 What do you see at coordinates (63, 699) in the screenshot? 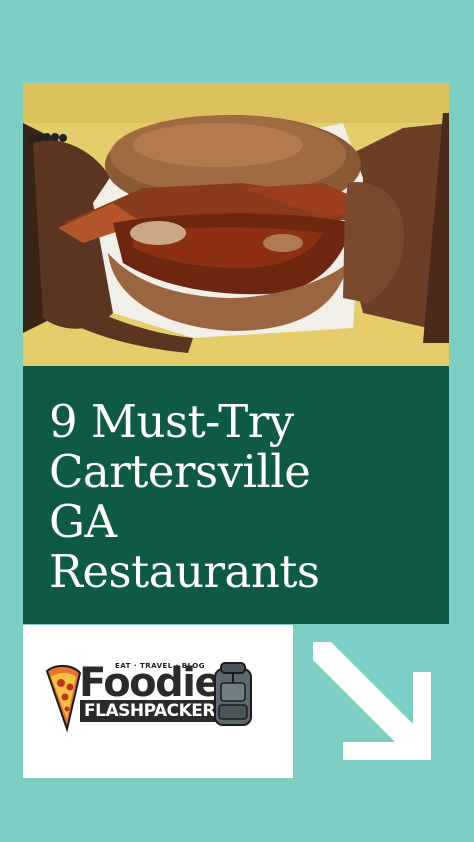
I see `pizza-slice-icon` at bounding box center [63, 699].